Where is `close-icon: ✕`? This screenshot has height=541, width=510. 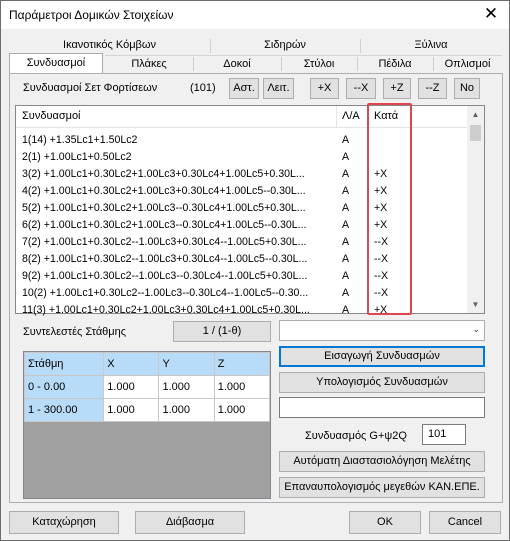 close-icon: ✕ is located at coordinates (491, 14).